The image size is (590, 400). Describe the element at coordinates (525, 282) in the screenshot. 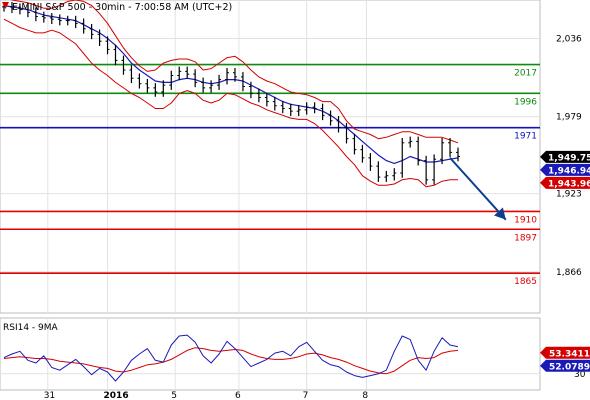

I see `level-label: 1865` at that location.